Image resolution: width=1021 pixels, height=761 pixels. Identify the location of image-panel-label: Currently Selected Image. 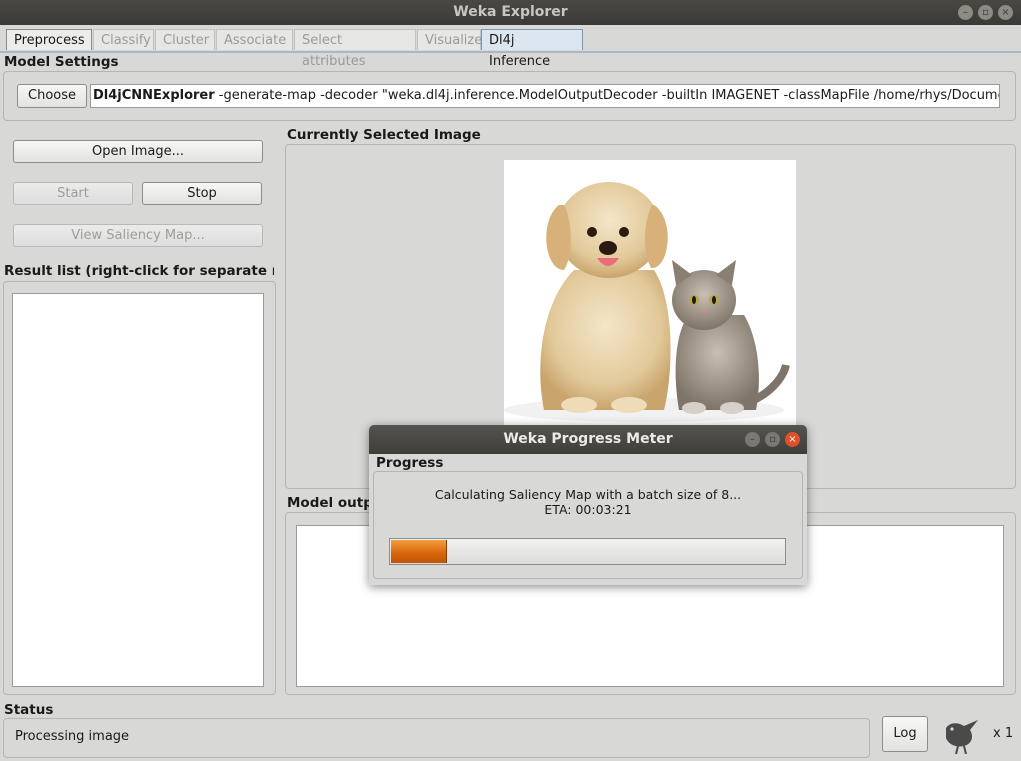
(384, 135).